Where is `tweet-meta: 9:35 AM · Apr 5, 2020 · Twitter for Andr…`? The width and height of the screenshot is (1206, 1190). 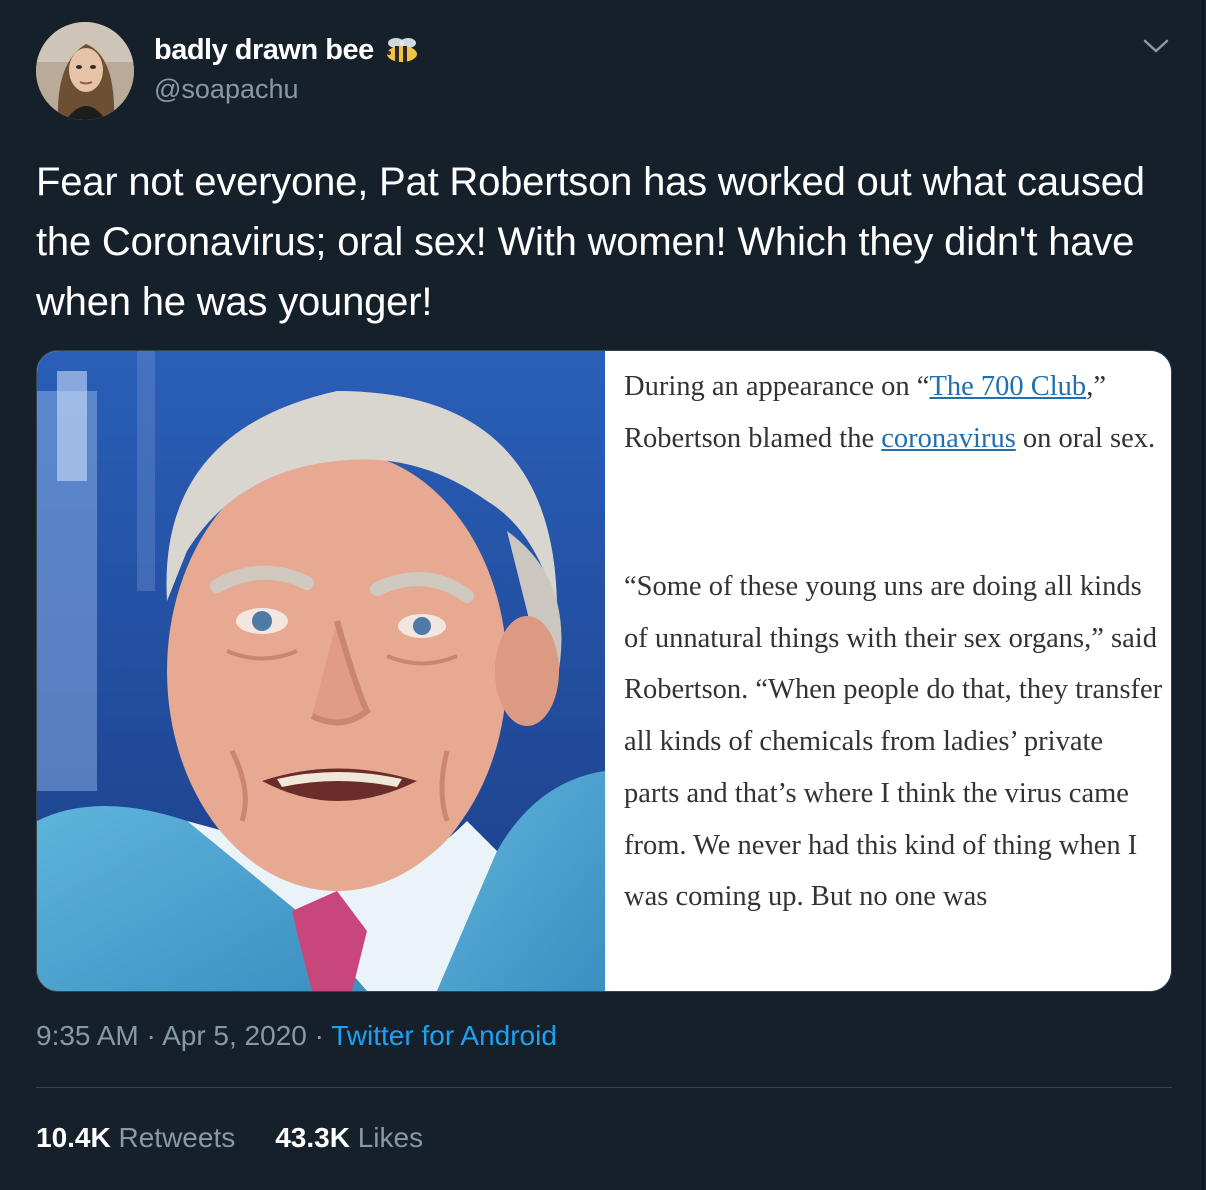 tweet-meta: 9:35 AM · Apr 5, 2020 · Twitter for Andr… is located at coordinates (296, 1035).